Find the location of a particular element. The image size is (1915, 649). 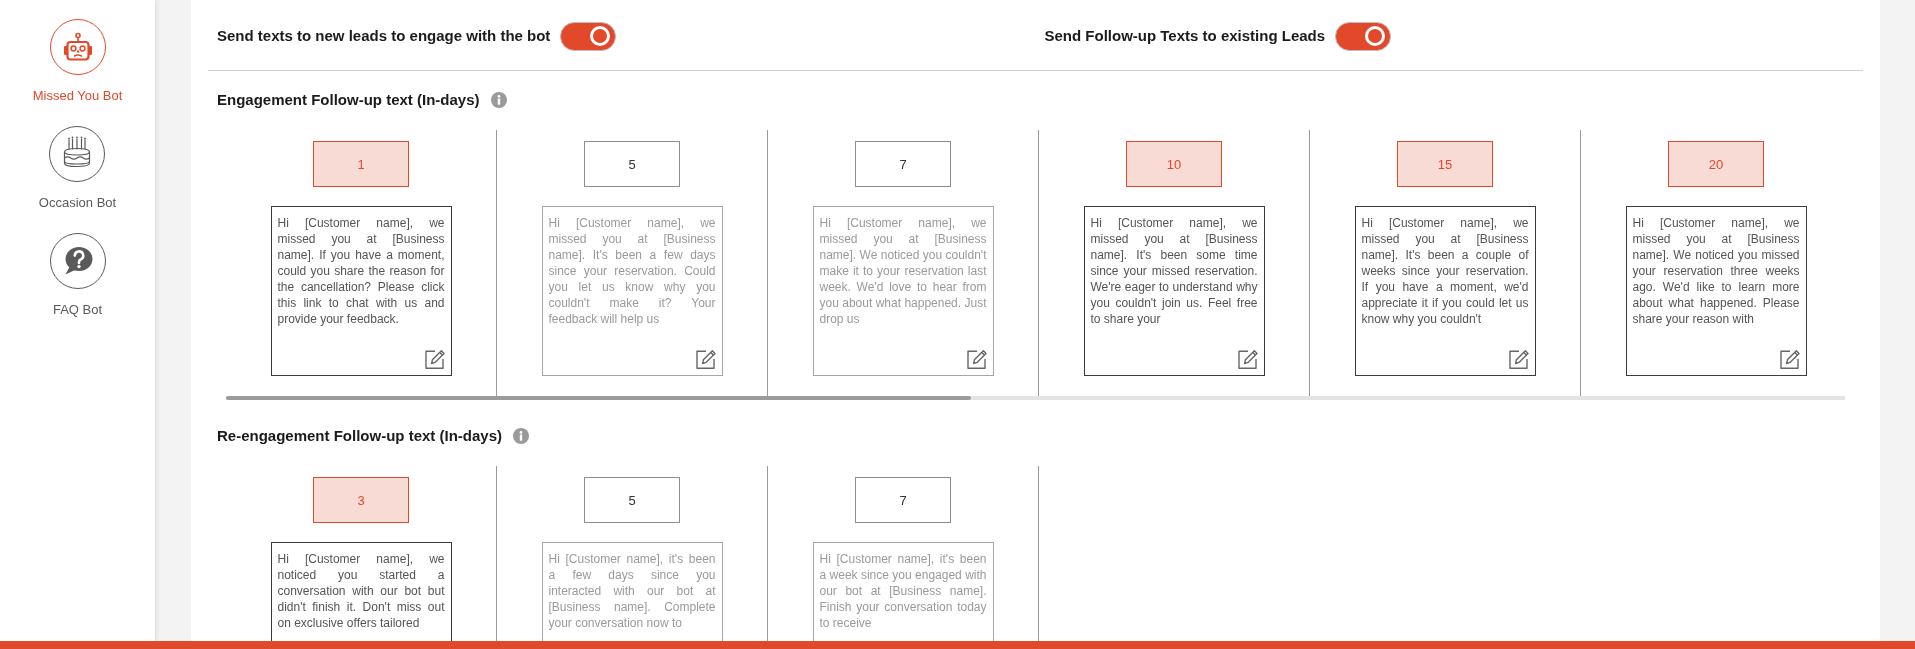

message-text: Hi [Customer name], we noticed you started a conversation with our bot but didn't finish it. Don't miss out on exclusive offers tailored is located at coordinates (361, 591).